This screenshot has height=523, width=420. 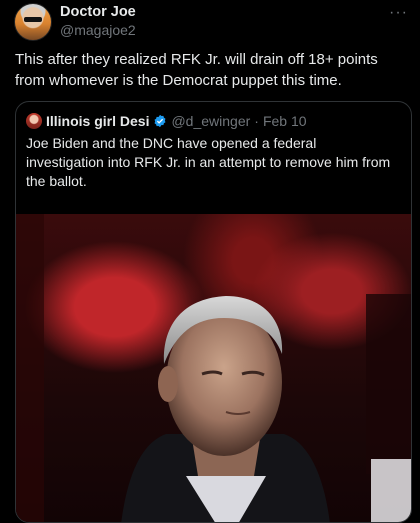 What do you see at coordinates (98, 30) in the screenshot?
I see `author-handle: @magajoe2` at bounding box center [98, 30].